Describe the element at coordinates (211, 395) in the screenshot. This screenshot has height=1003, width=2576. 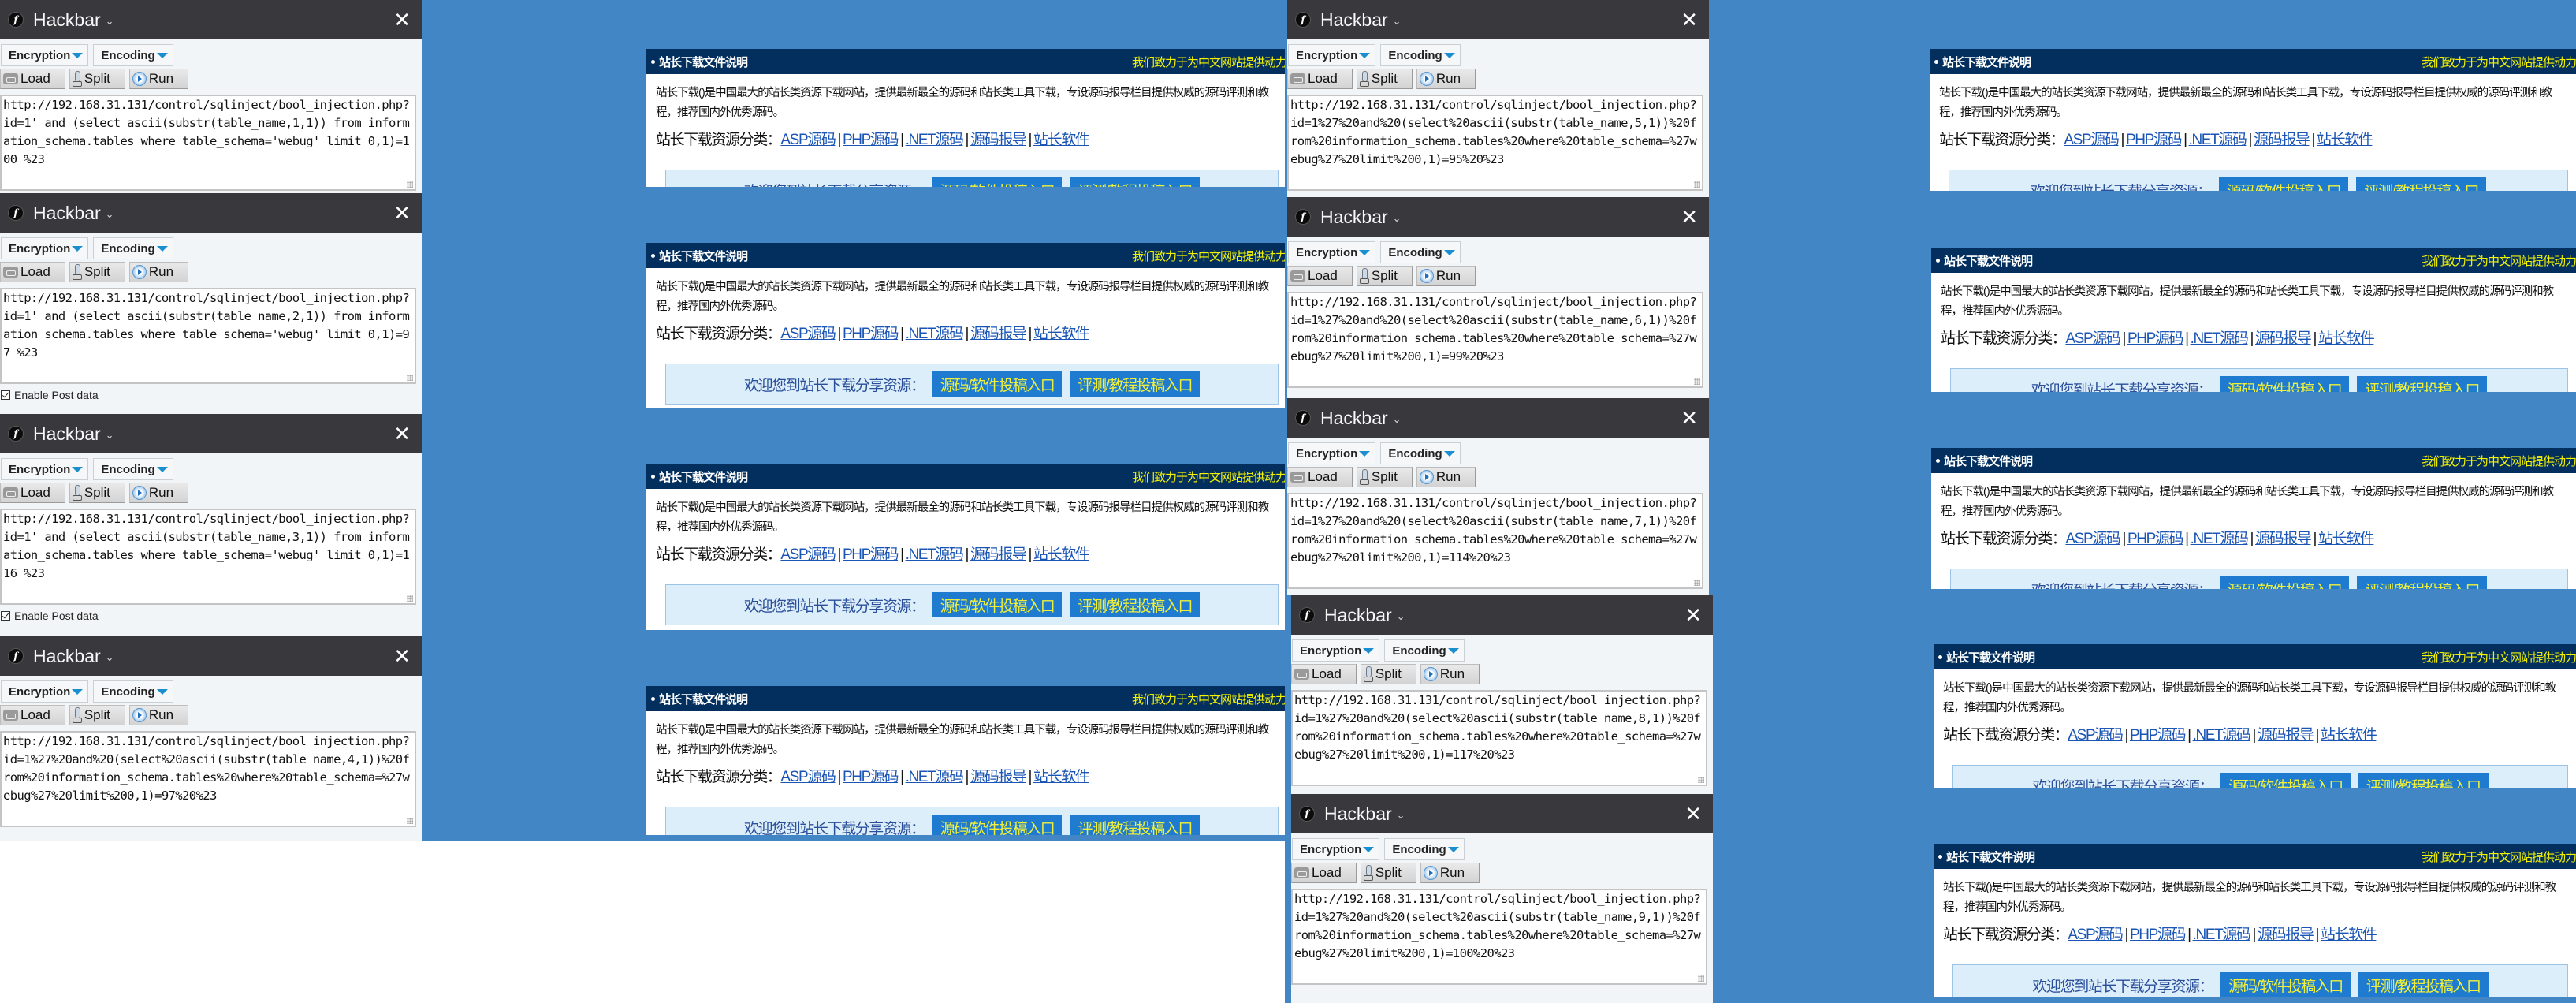
I see `enable-post-data-checkbox: Enable Post data` at that location.